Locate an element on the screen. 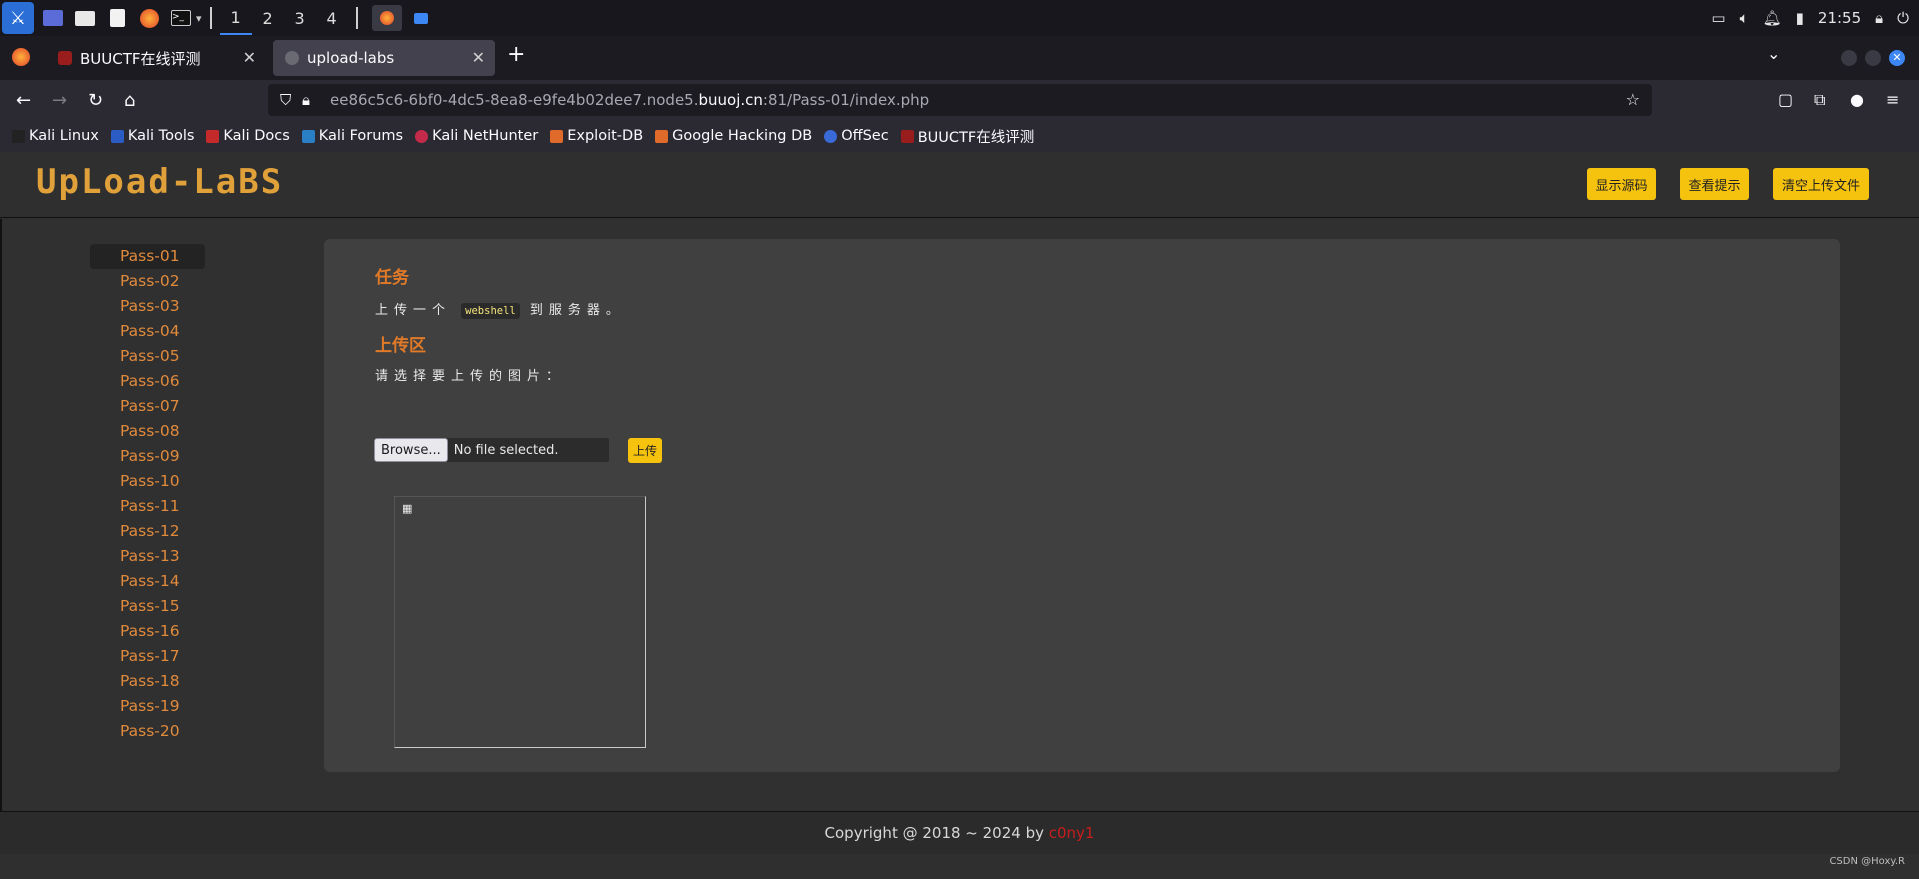  maximize-icon is located at coordinates (1873, 58).